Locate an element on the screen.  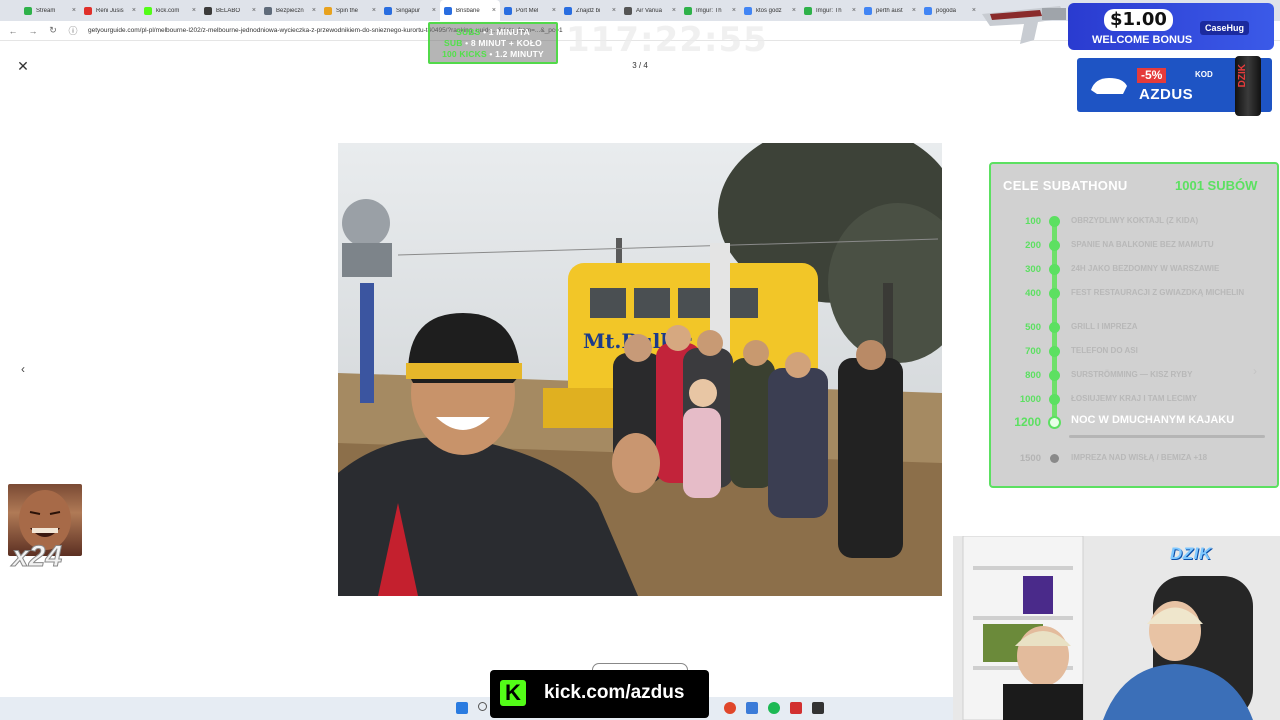
browser-tab: pogoda × is located at coordinates (950, 10).